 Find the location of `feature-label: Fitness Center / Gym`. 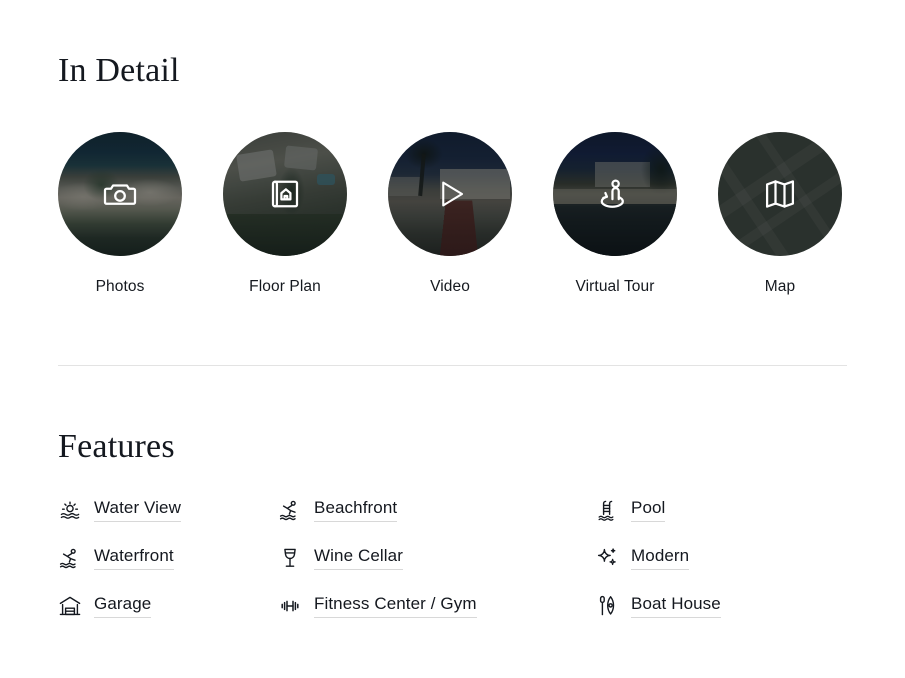

feature-label: Fitness Center / Gym is located at coordinates (395, 606).